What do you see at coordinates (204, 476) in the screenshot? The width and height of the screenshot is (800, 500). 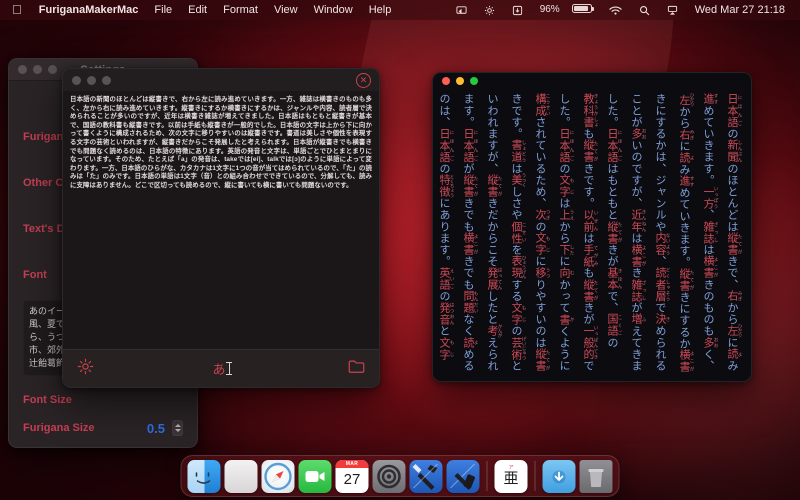 I see `dock-item-finder` at bounding box center [204, 476].